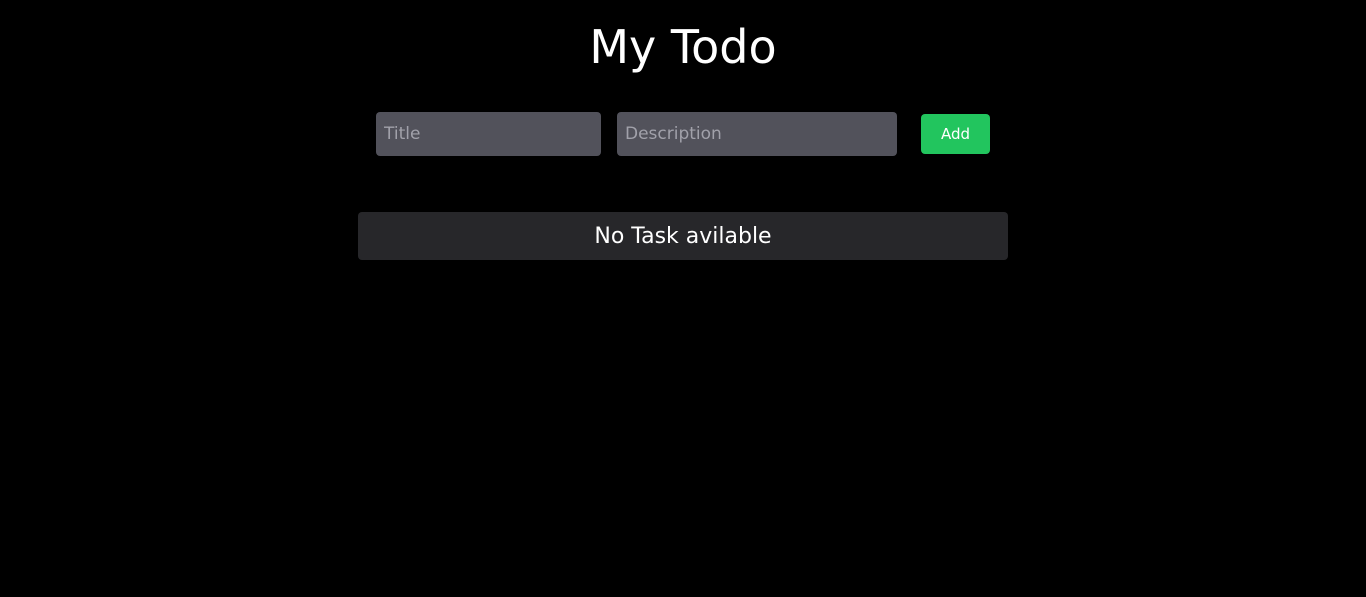  What do you see at coordinates (757, 134) in the screenshot?
I see `description-input` at bounding box center [757, 134].